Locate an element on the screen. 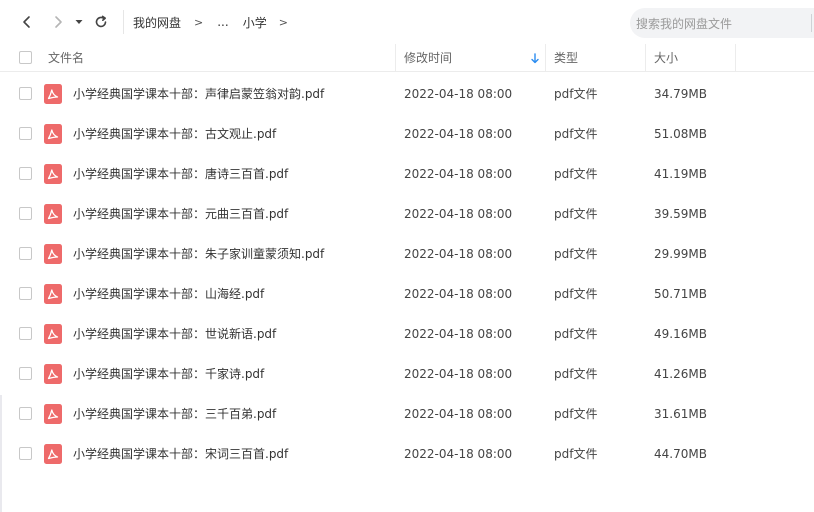  chevron-right-icon is located at coordinates (58, 22).